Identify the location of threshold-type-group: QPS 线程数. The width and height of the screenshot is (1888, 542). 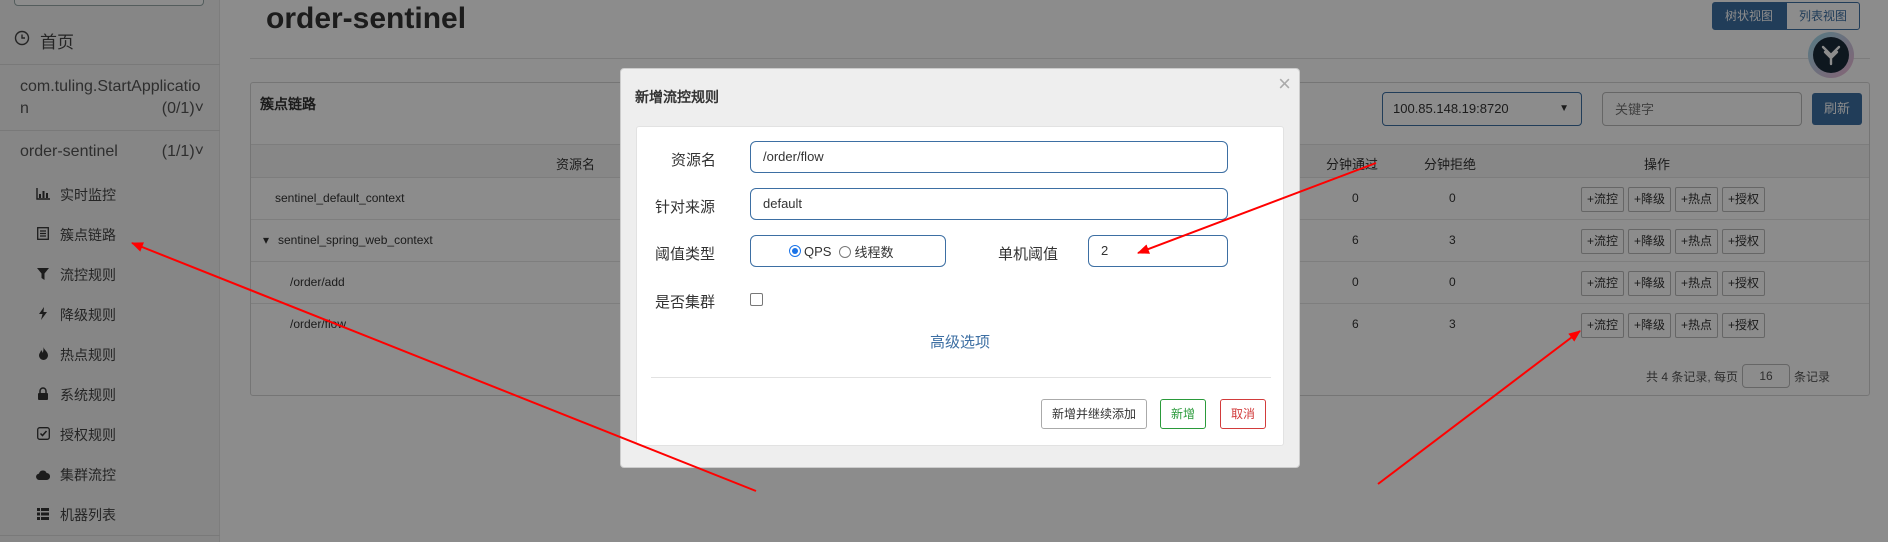
(848, 251).